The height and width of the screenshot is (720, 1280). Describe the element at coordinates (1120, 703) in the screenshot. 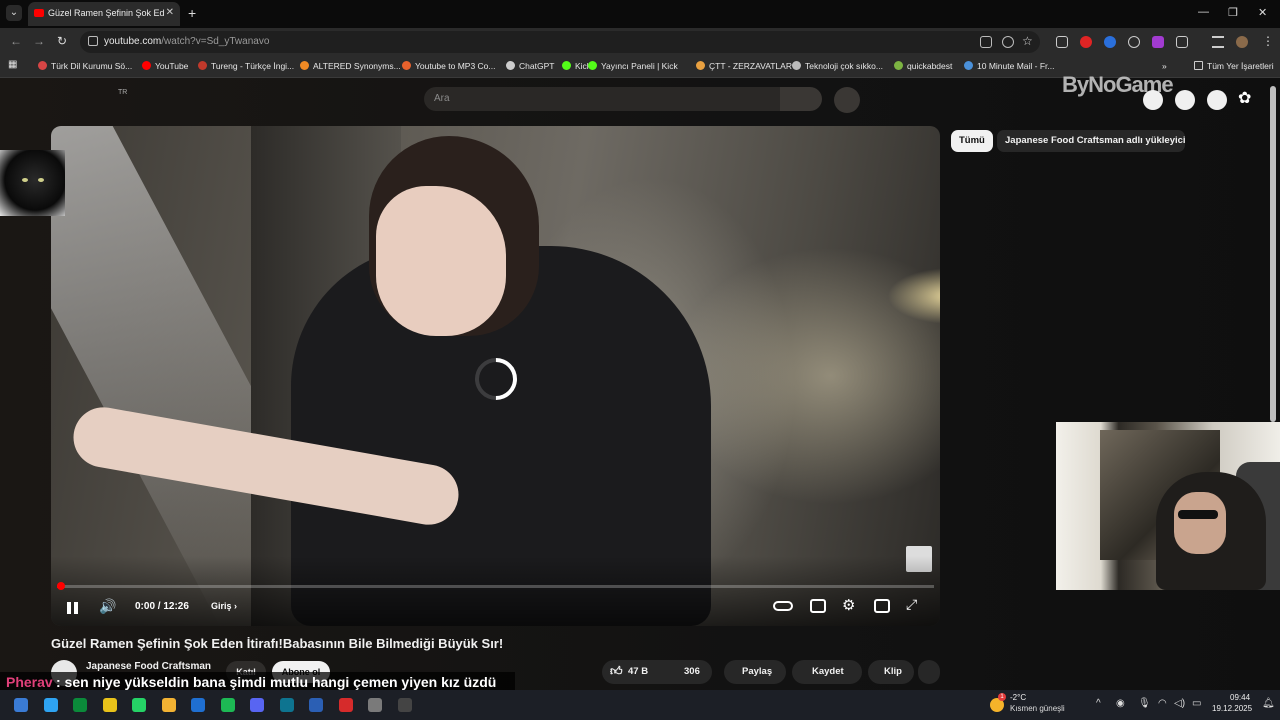

I see `steam-tray-icon: ◉` at that location.